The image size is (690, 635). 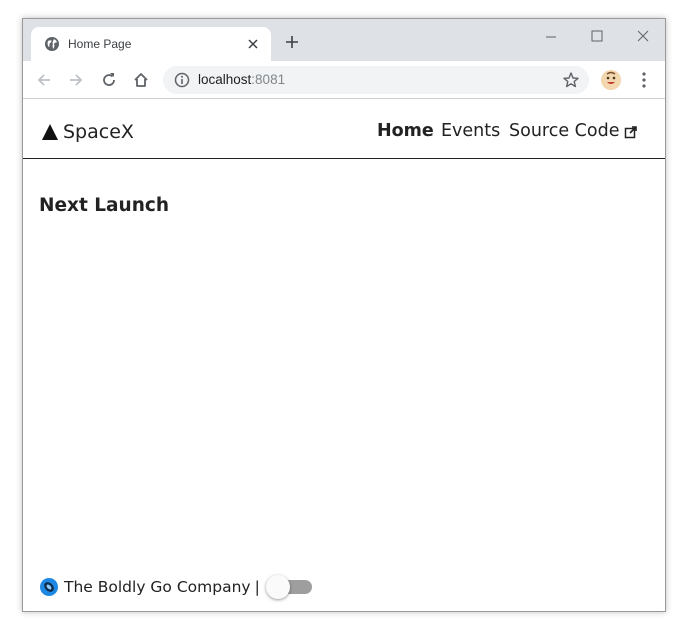 I want to click on tab-title: Home Page, so click(x=100, y=44).